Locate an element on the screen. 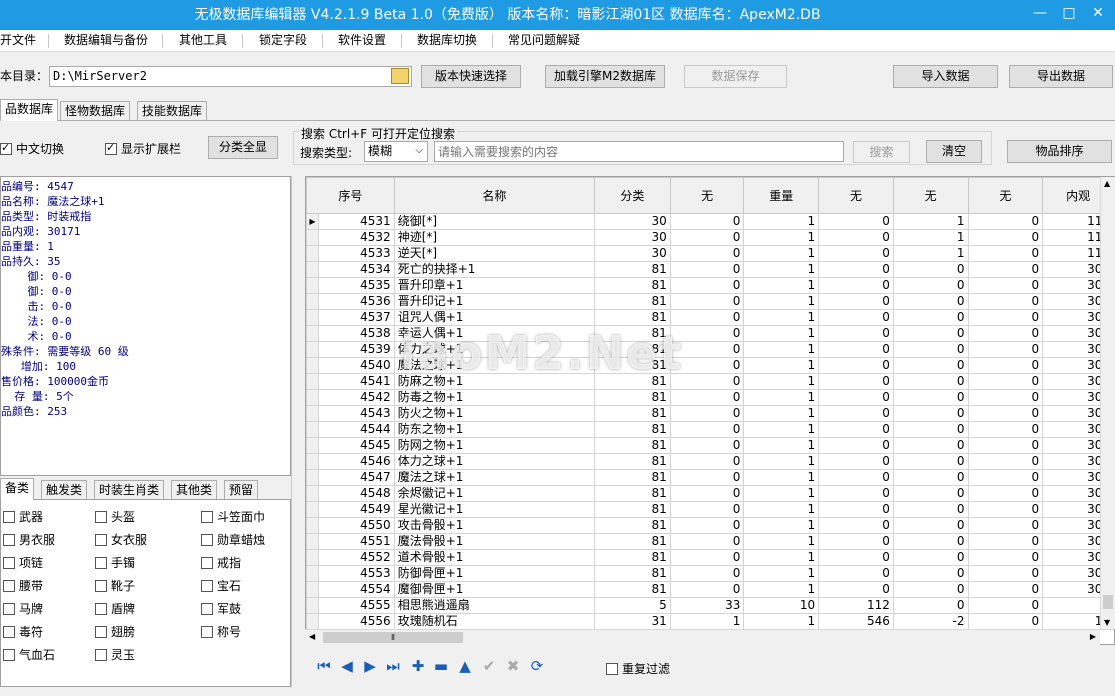 Image resolution: width=1115 pixels, height=696 pixels. refresh-icon: ⟳ is located at coordinates (537, 666).